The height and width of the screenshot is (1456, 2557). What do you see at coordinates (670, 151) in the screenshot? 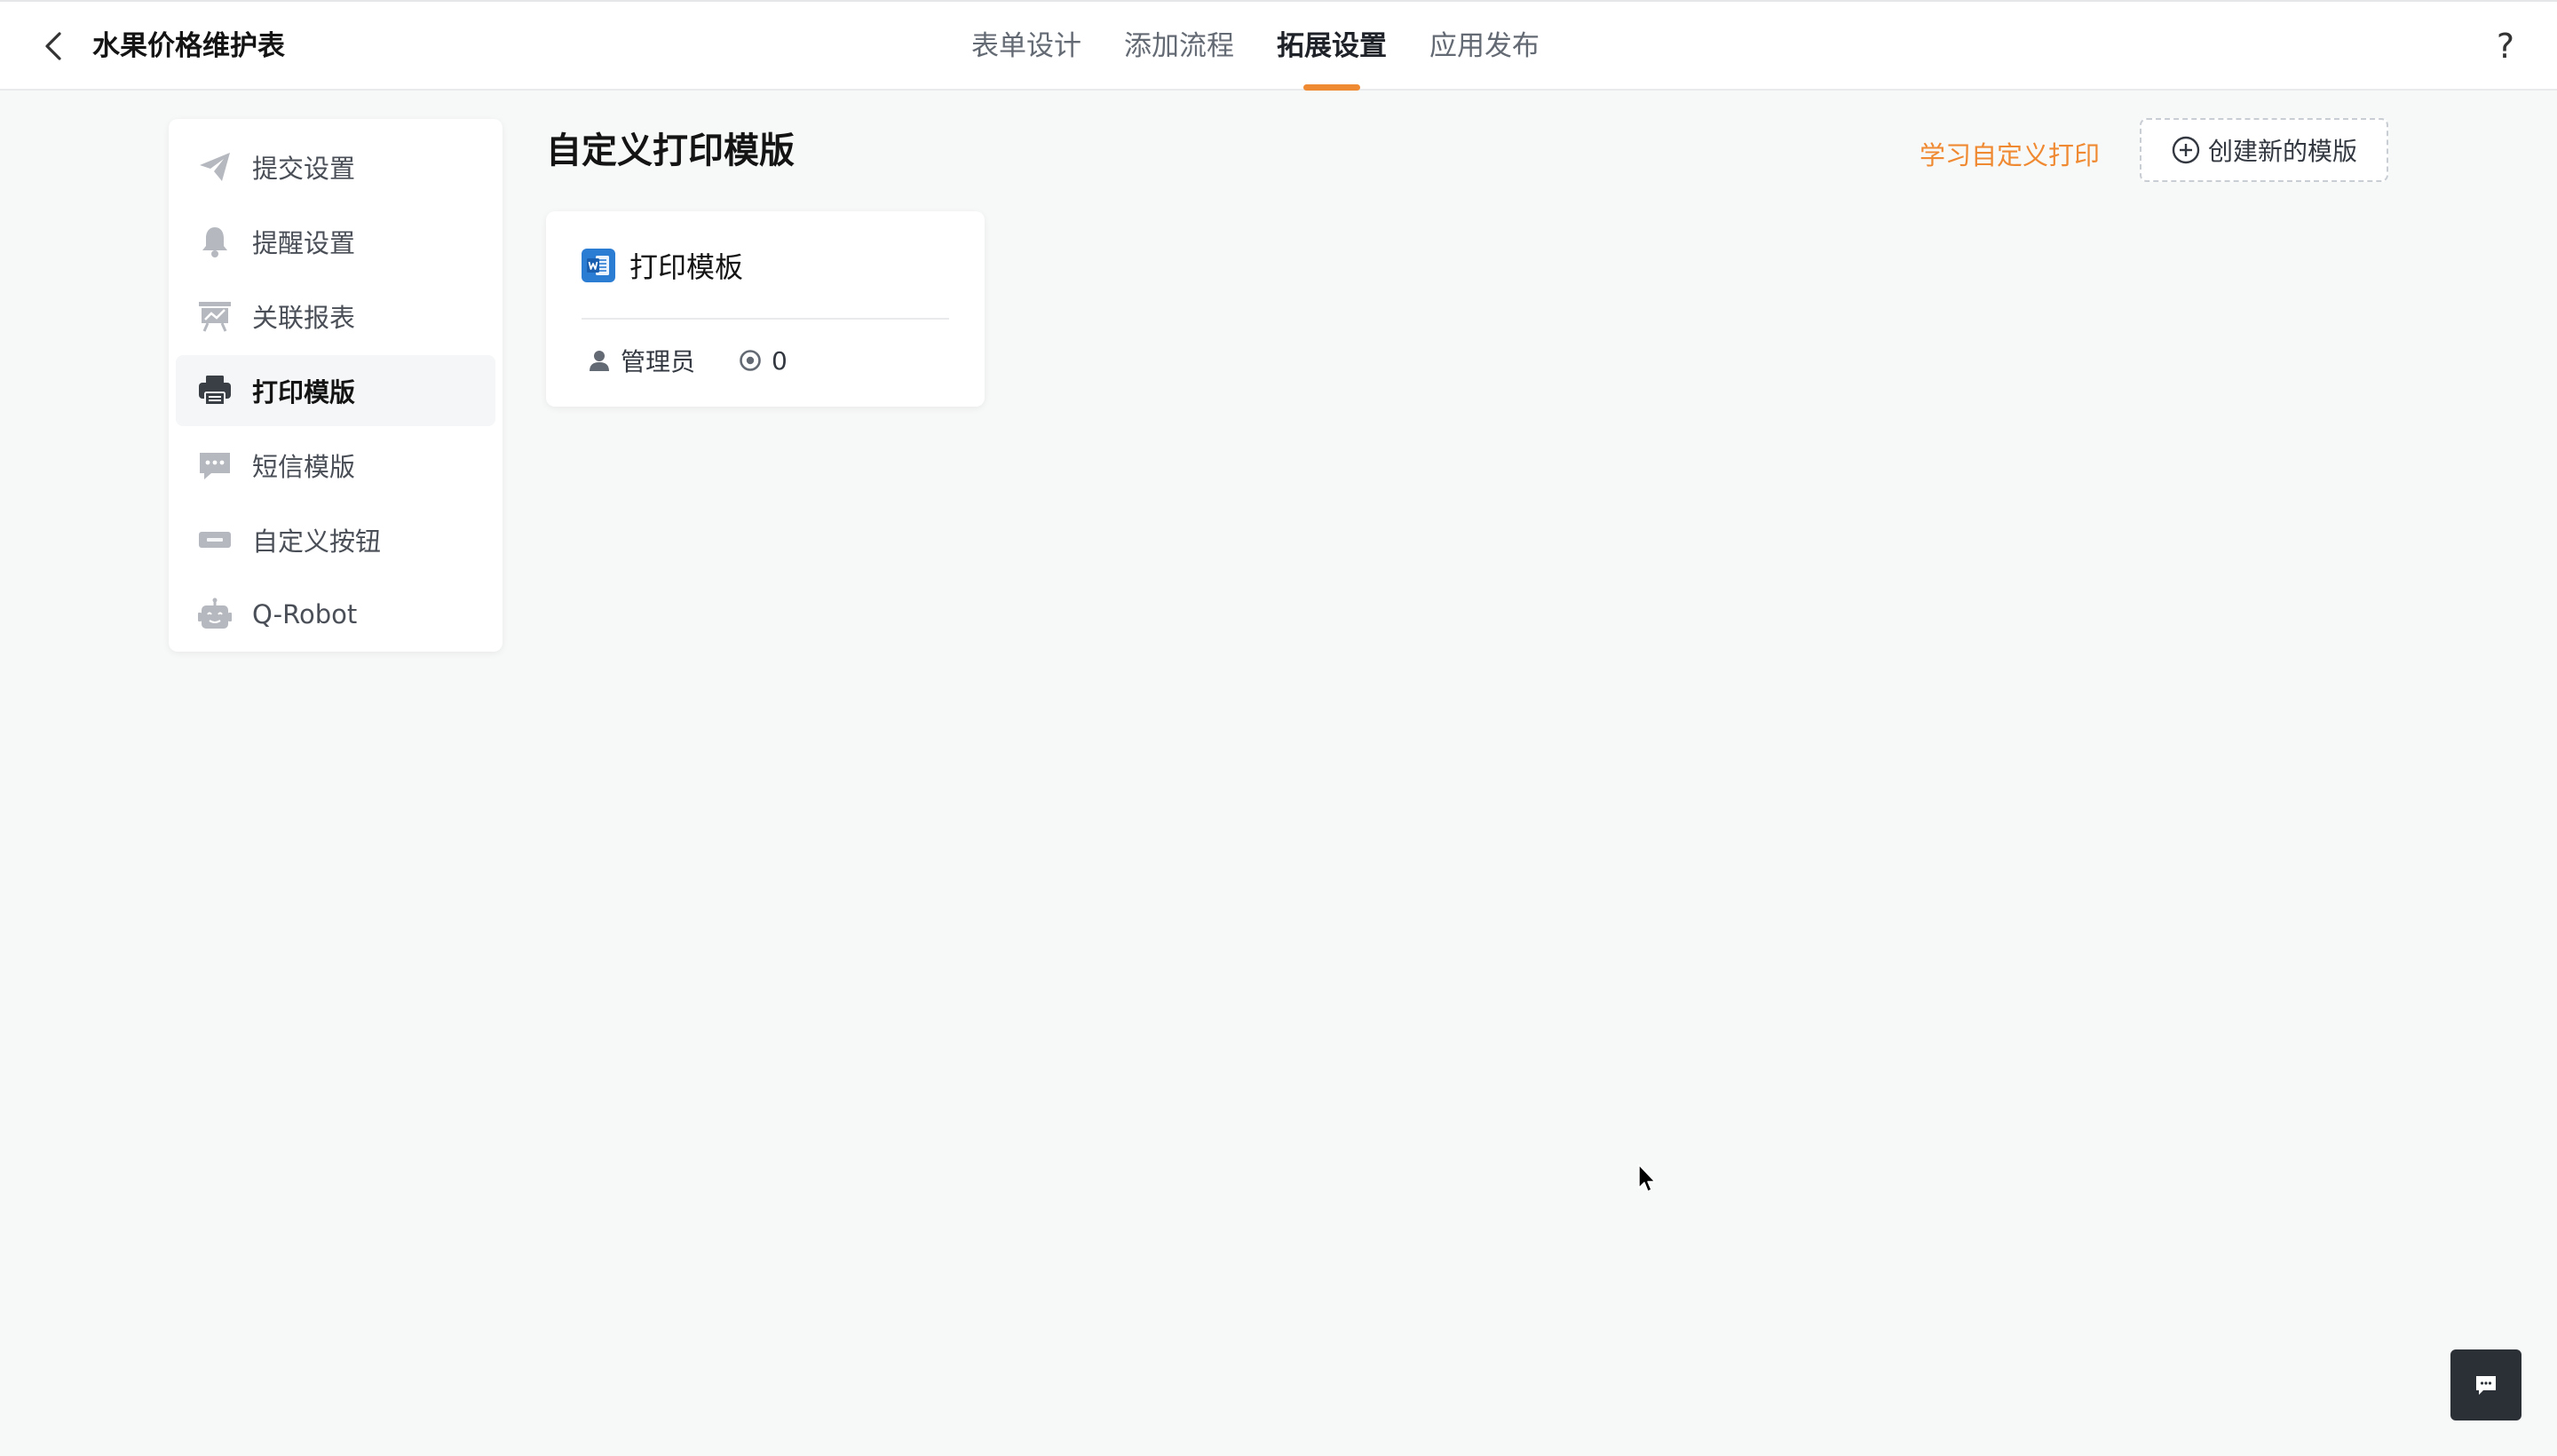
I see `page-title: 自定义打印模版` at bounding box center [670, 151].